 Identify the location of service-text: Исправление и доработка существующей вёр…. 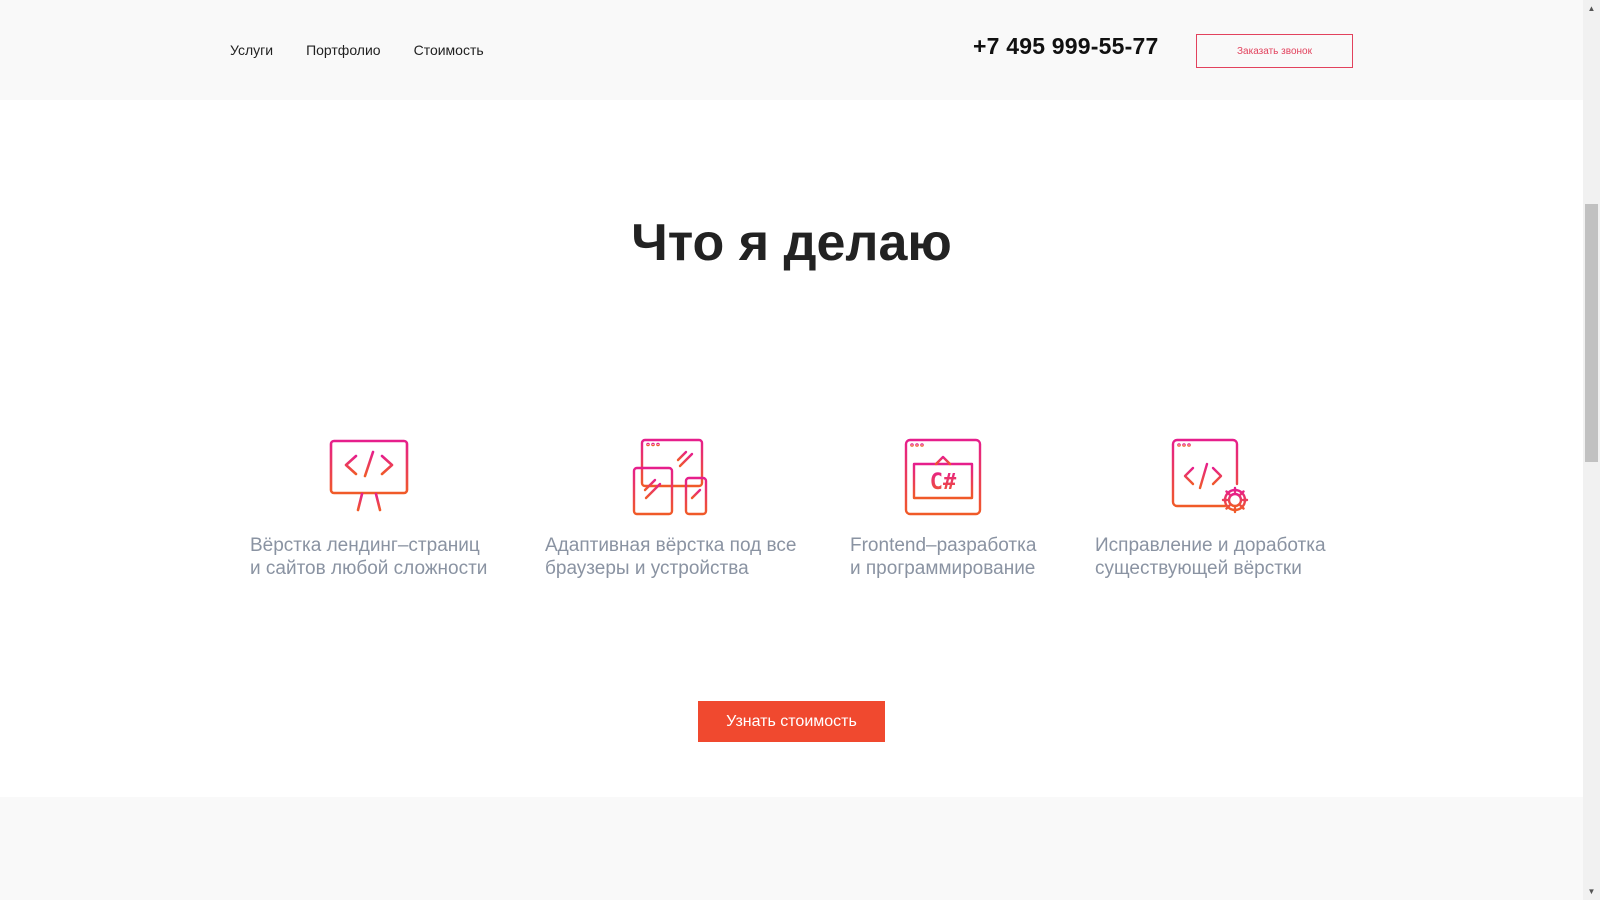
(1210, 557).